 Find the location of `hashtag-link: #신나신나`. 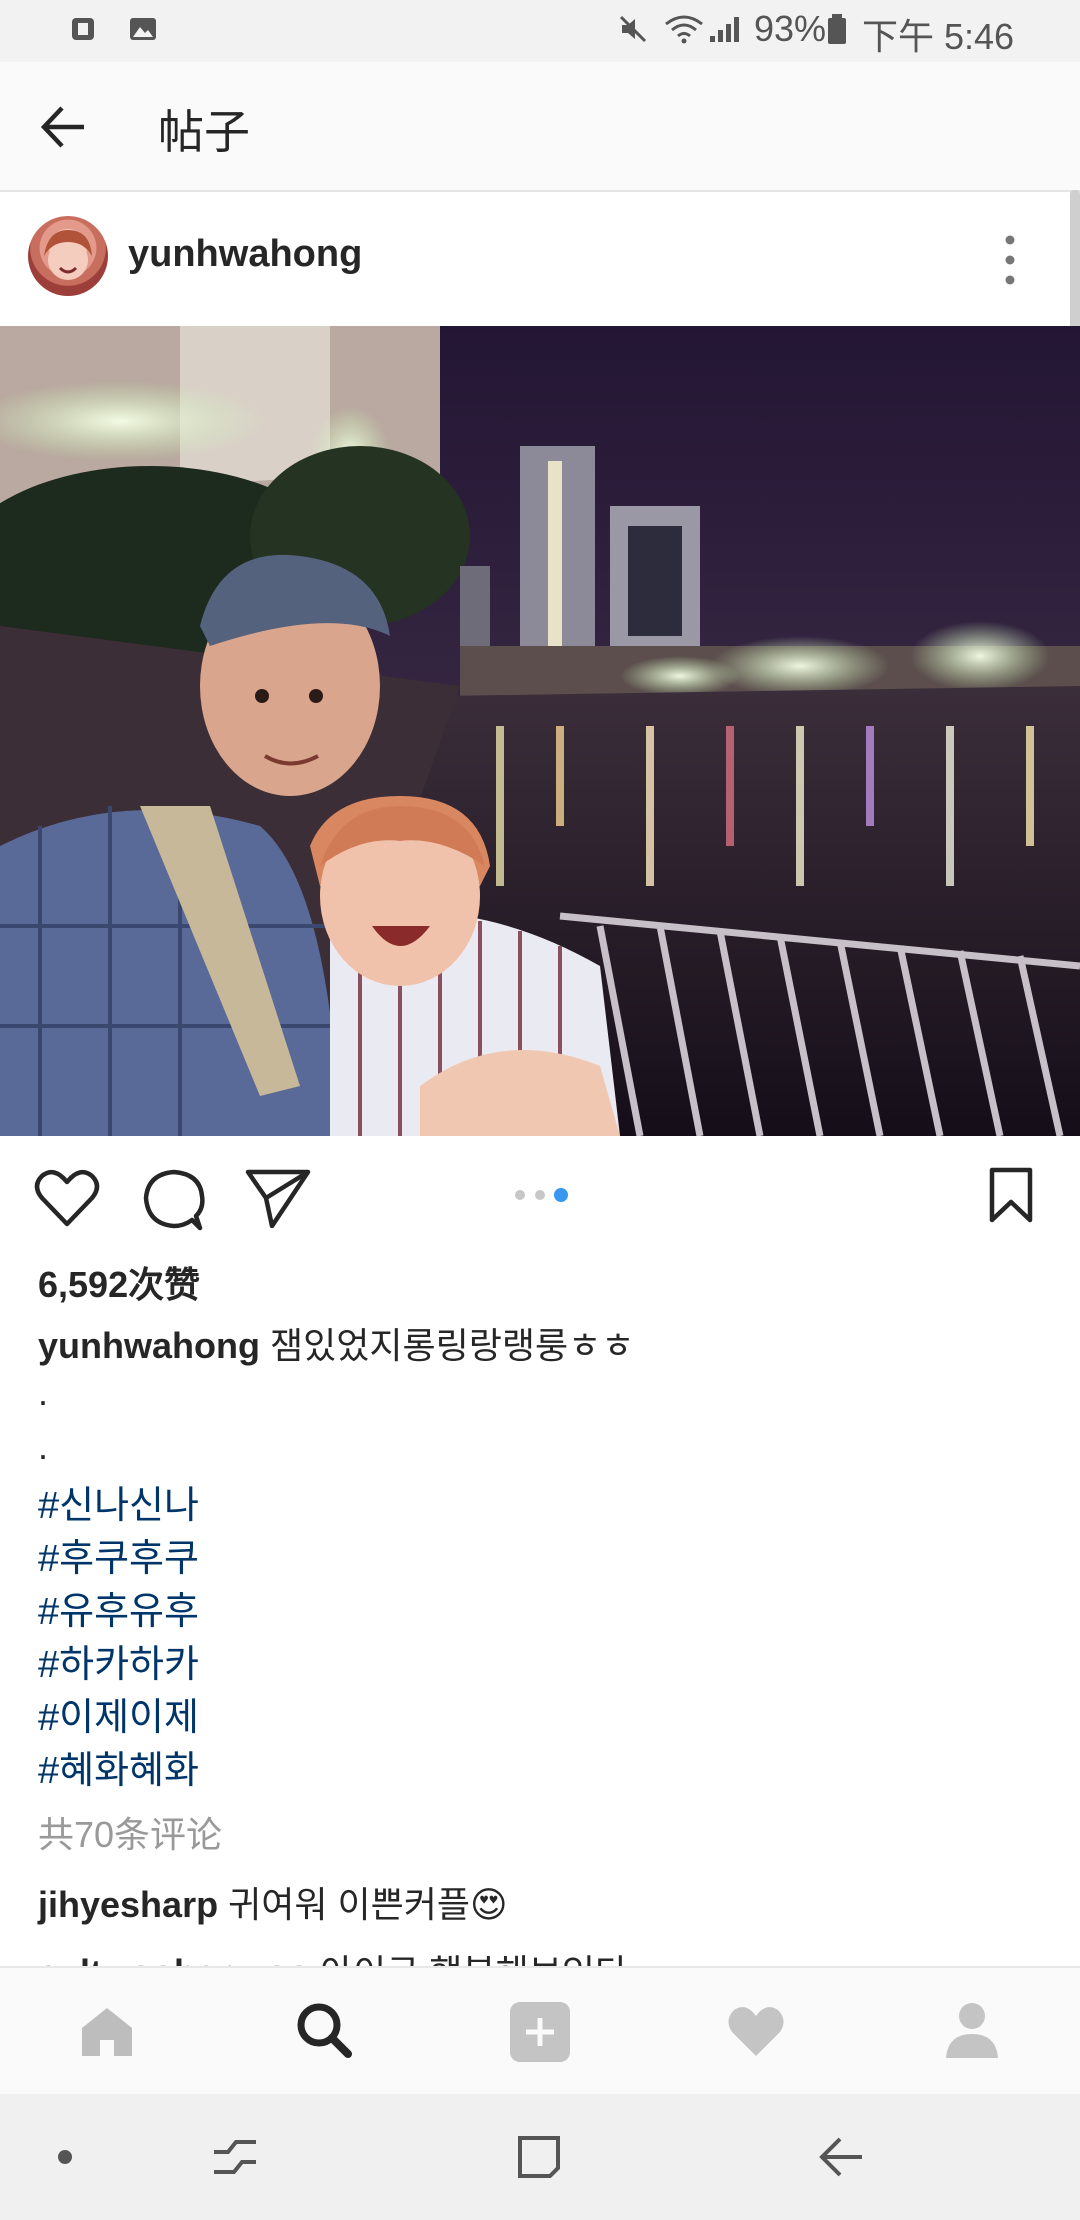

hashtag-link: #신나신나 is located at coordinates (118, 1501).